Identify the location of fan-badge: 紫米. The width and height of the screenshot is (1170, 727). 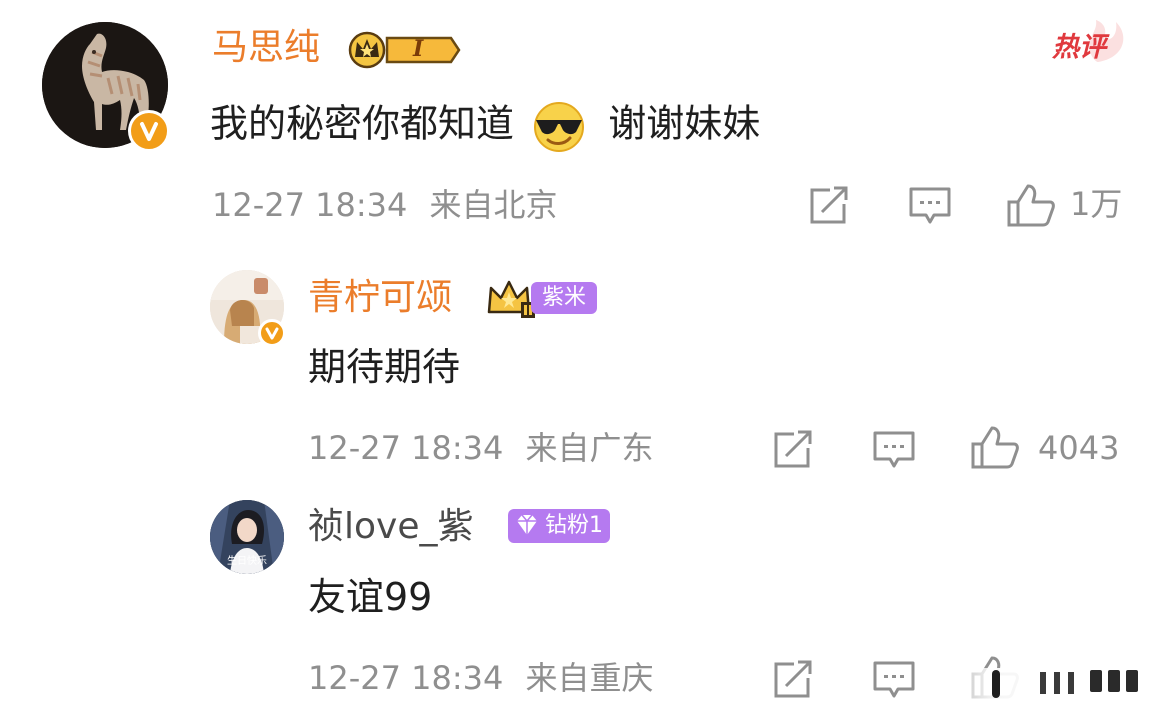
(542, 298).